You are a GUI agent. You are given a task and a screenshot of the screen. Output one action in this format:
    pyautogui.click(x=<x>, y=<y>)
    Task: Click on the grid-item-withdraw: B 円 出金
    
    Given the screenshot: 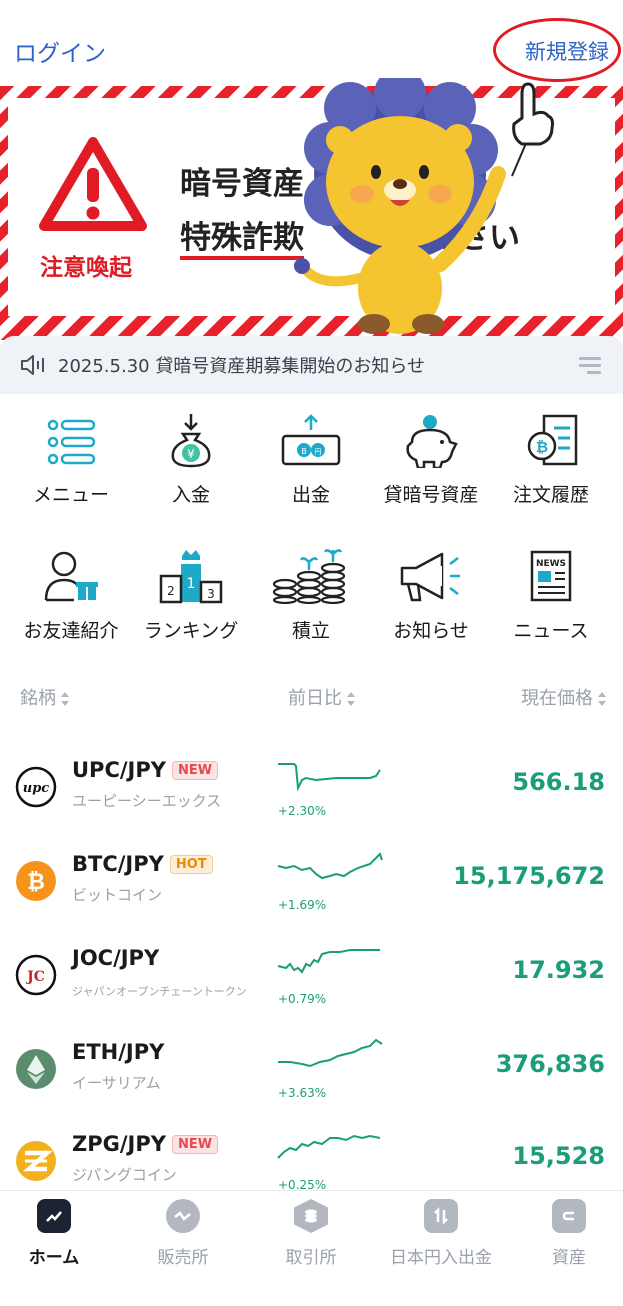 What is the action you would take?
    pyautogui.click(x=311, y=458)
    